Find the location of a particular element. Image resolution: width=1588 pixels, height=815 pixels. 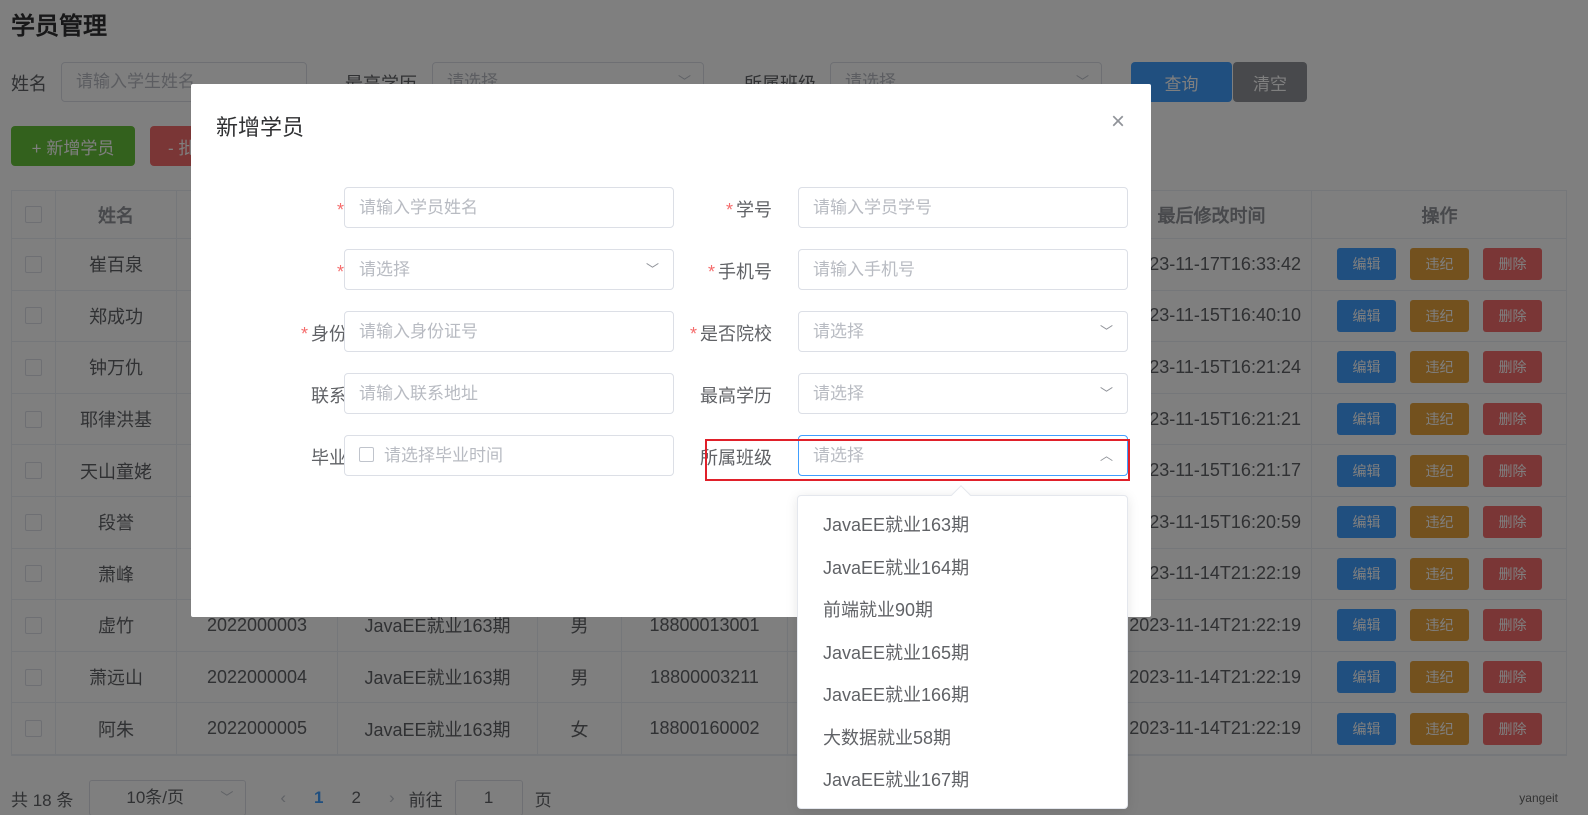

class-option: JavaEE就业163期 is located at coordinates (962, 525).